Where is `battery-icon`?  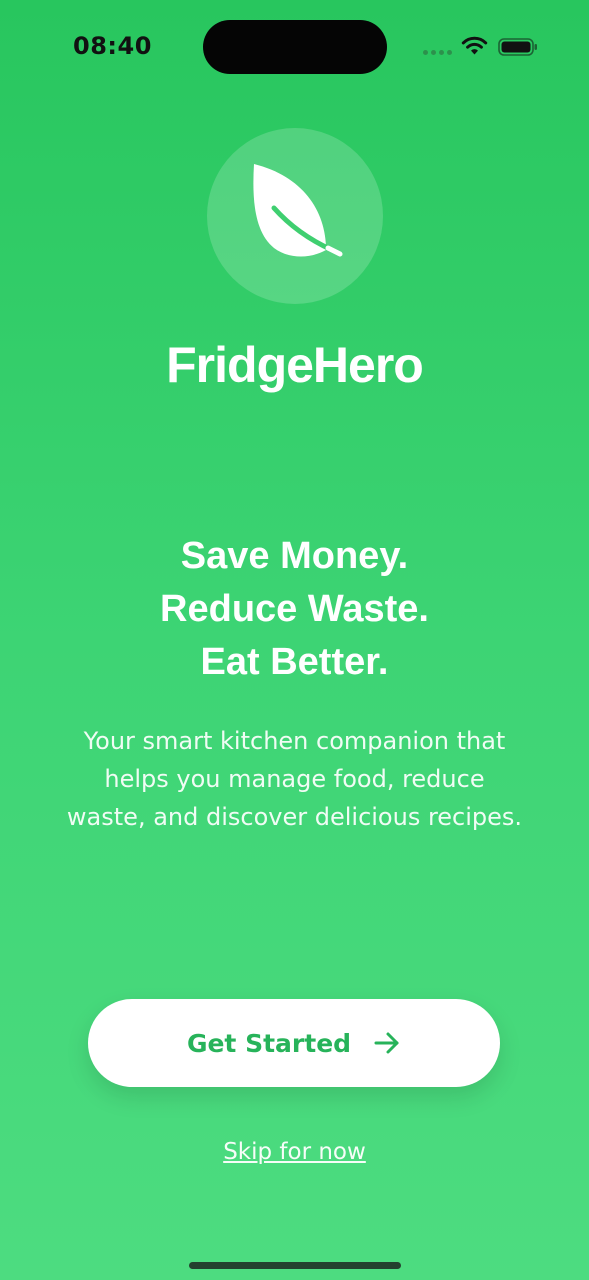
battery-icon is located at coordinates (517, 47).